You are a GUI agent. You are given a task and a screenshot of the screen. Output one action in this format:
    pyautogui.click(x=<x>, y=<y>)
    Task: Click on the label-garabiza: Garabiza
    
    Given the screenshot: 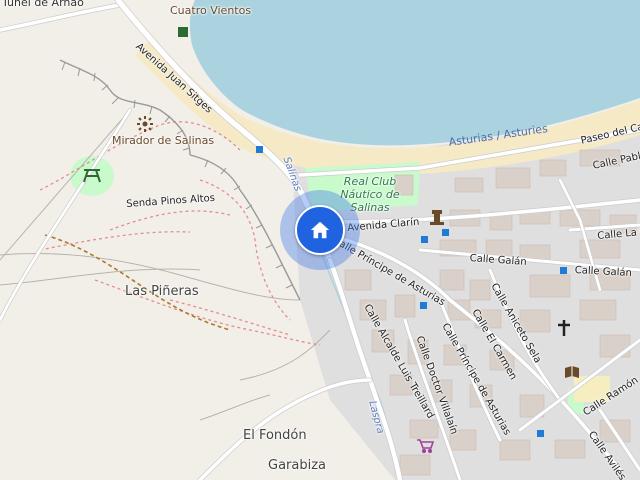 What is the action you would take?
    pyautogui.click(x=297, y=465)
    